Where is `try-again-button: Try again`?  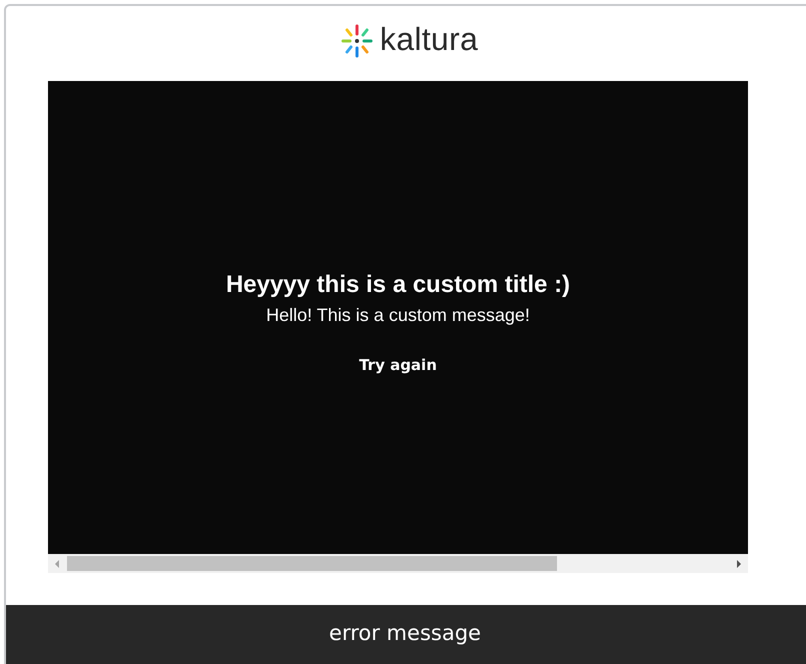
try-again-button: Try again is located at coordinates (398, 365).